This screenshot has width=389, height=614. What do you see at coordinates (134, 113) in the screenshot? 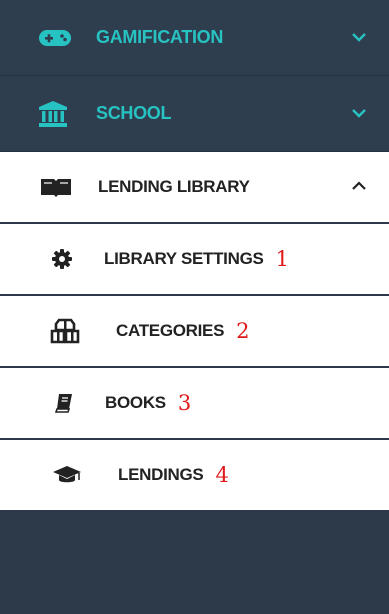
I see `menu-item-label: SCHOOL` at bounding box center [134, 113].